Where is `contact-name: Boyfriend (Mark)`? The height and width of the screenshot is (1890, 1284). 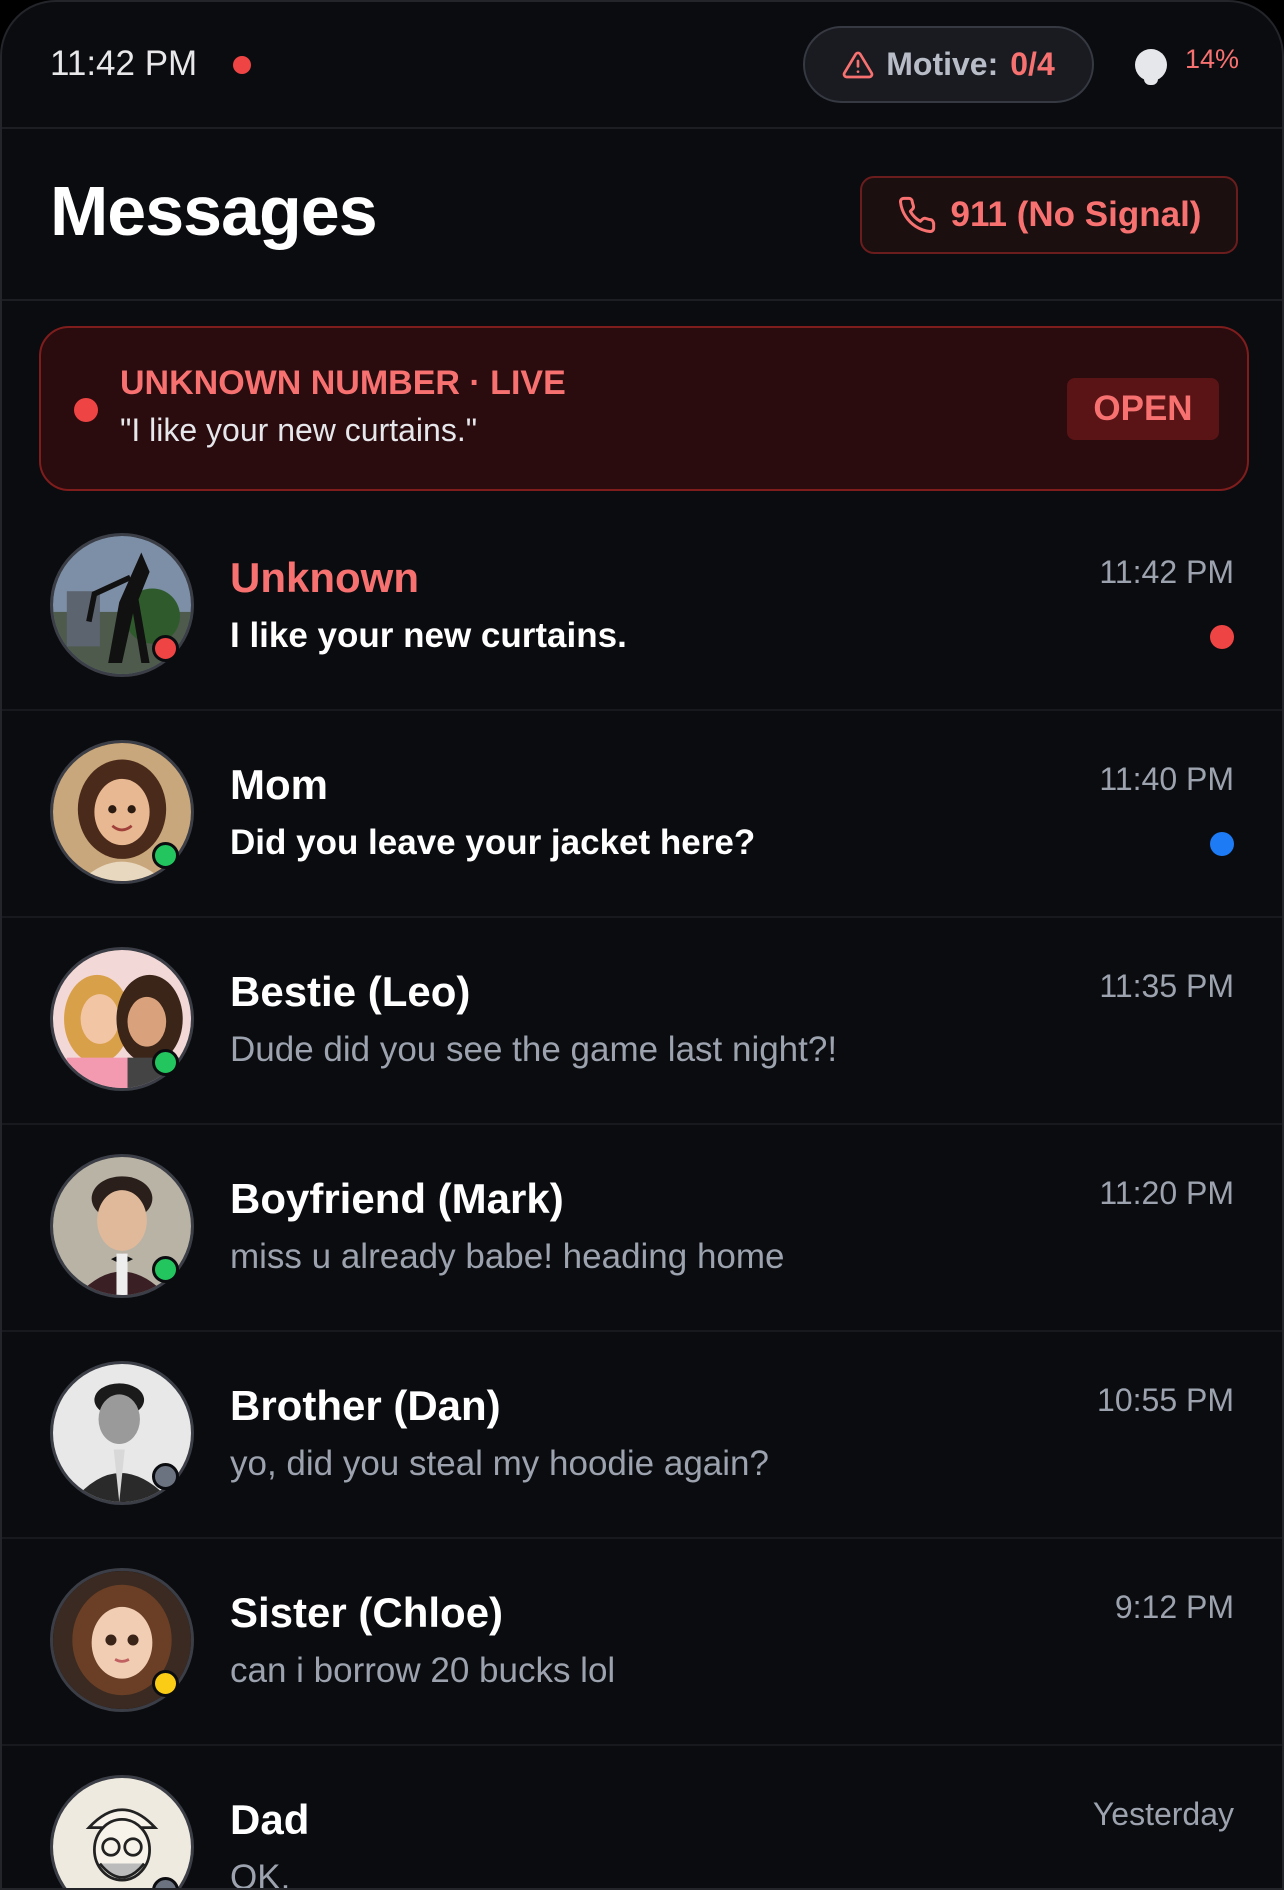 contact-name: Boyfriend (Mark) is located at coordinates (397, 1198).